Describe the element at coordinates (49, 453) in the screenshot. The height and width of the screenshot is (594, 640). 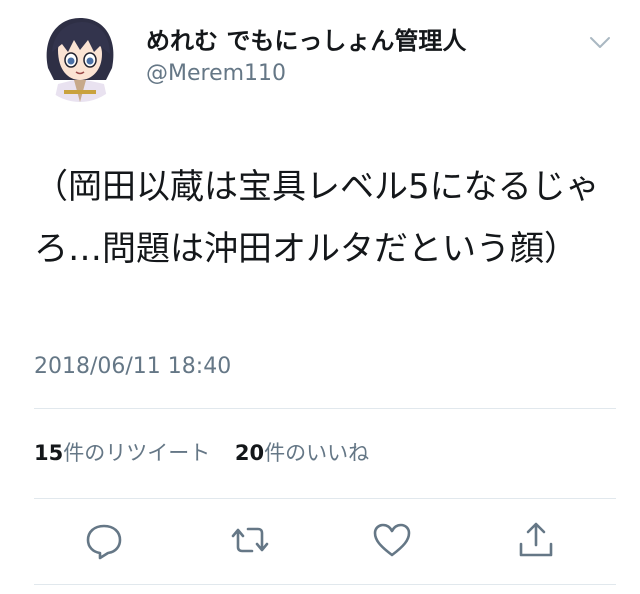
I see `retweet-count: 15` at that location.